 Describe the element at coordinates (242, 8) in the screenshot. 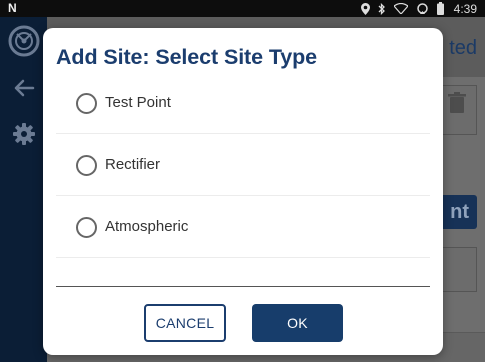

I see `status-bar: N 4:39` at that location.